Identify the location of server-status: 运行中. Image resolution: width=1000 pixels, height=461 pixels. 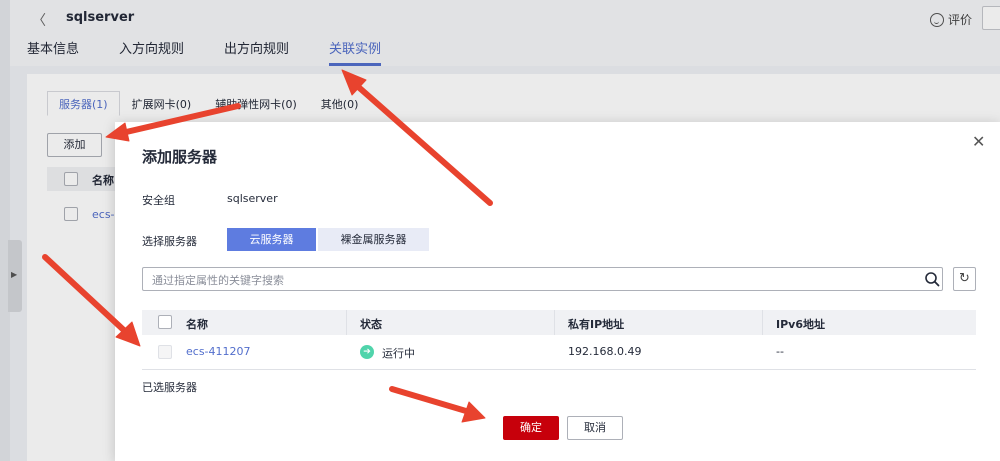
(398, 353).